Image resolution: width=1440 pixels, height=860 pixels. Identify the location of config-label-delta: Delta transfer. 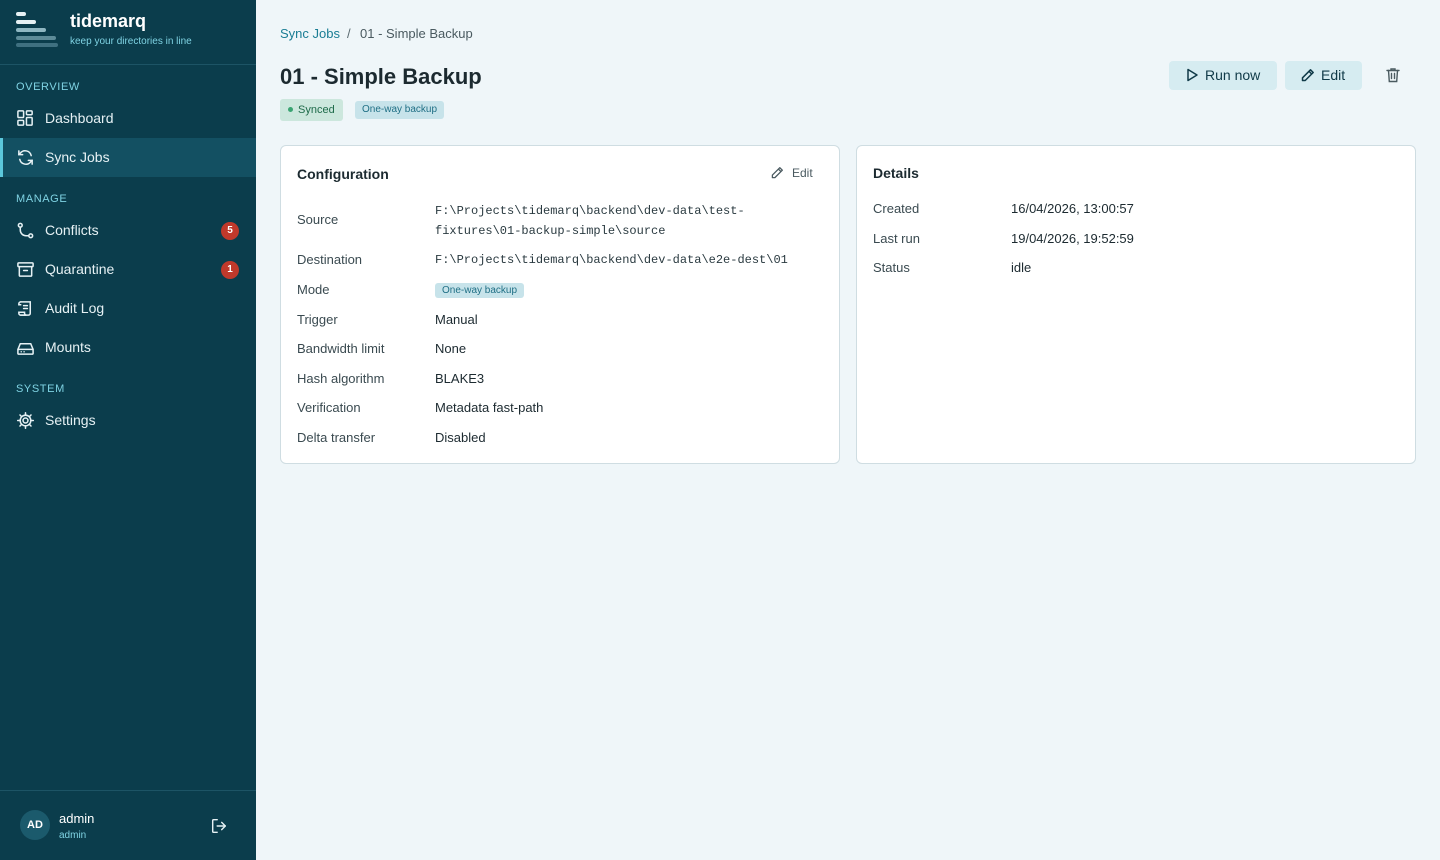
(336, 437).